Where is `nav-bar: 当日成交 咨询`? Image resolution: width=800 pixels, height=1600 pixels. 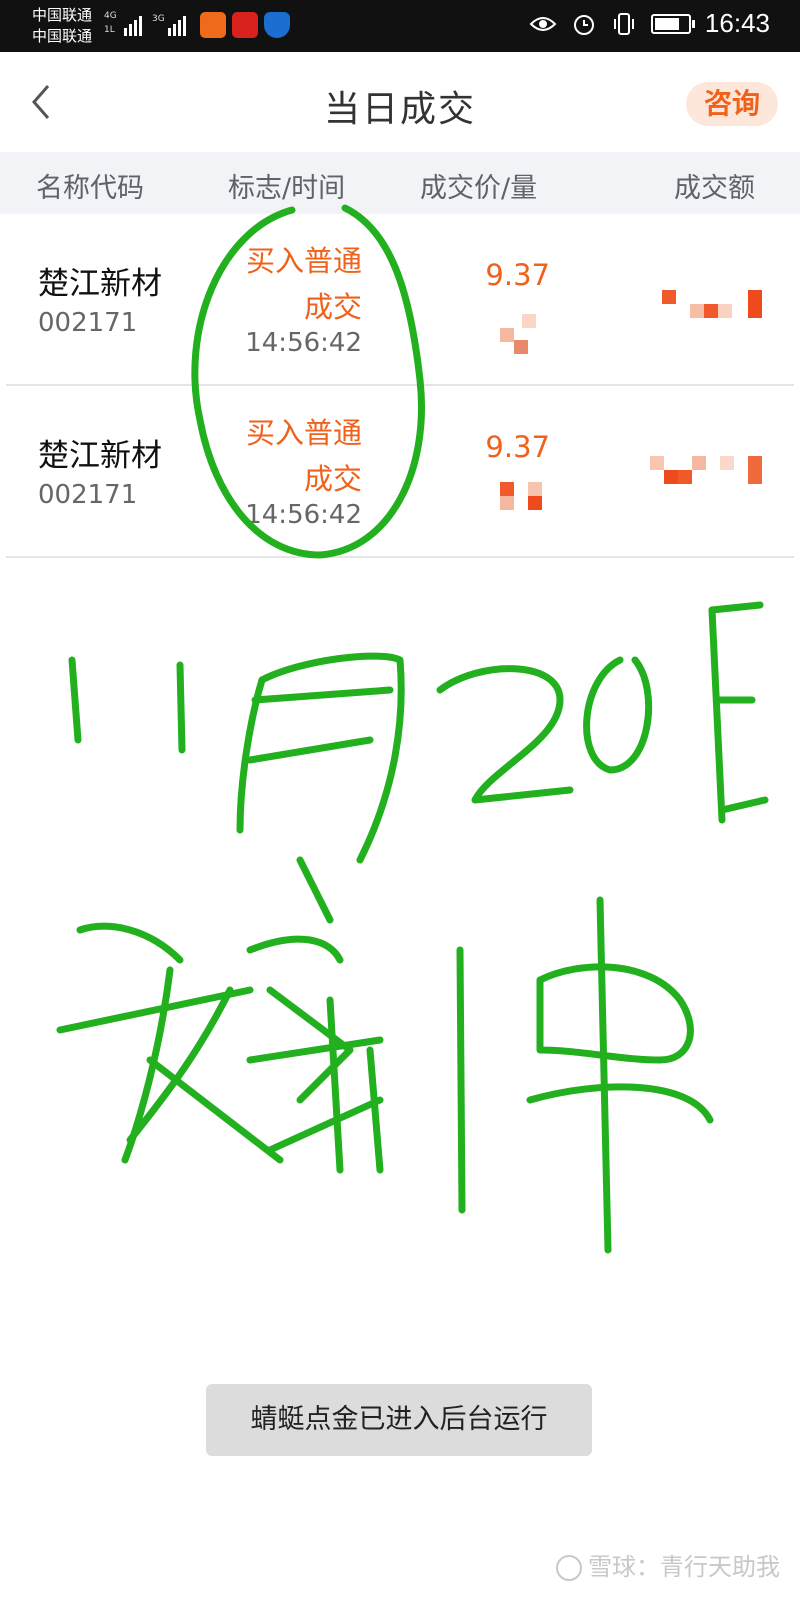 nav-bar: 当日成交 咨询 is located at coordinates (400, 102).